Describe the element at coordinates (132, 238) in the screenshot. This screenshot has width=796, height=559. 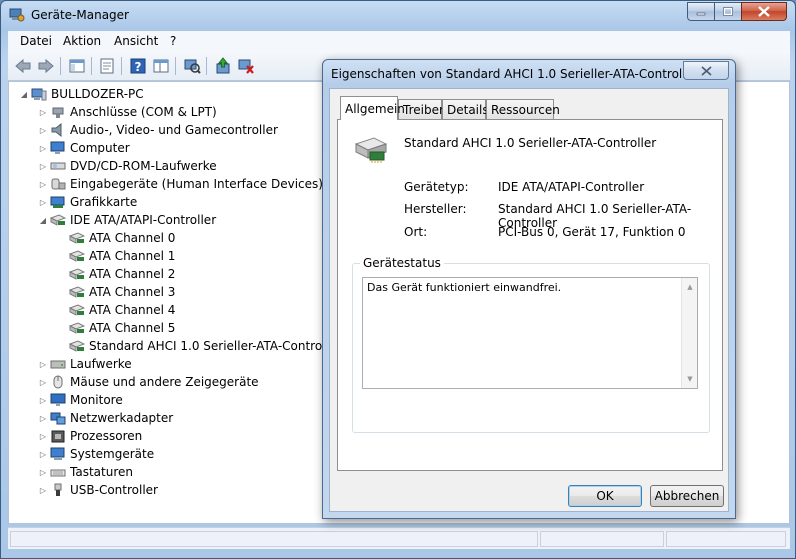
I see `tree-item-label: ATA Channel 0` at that location.